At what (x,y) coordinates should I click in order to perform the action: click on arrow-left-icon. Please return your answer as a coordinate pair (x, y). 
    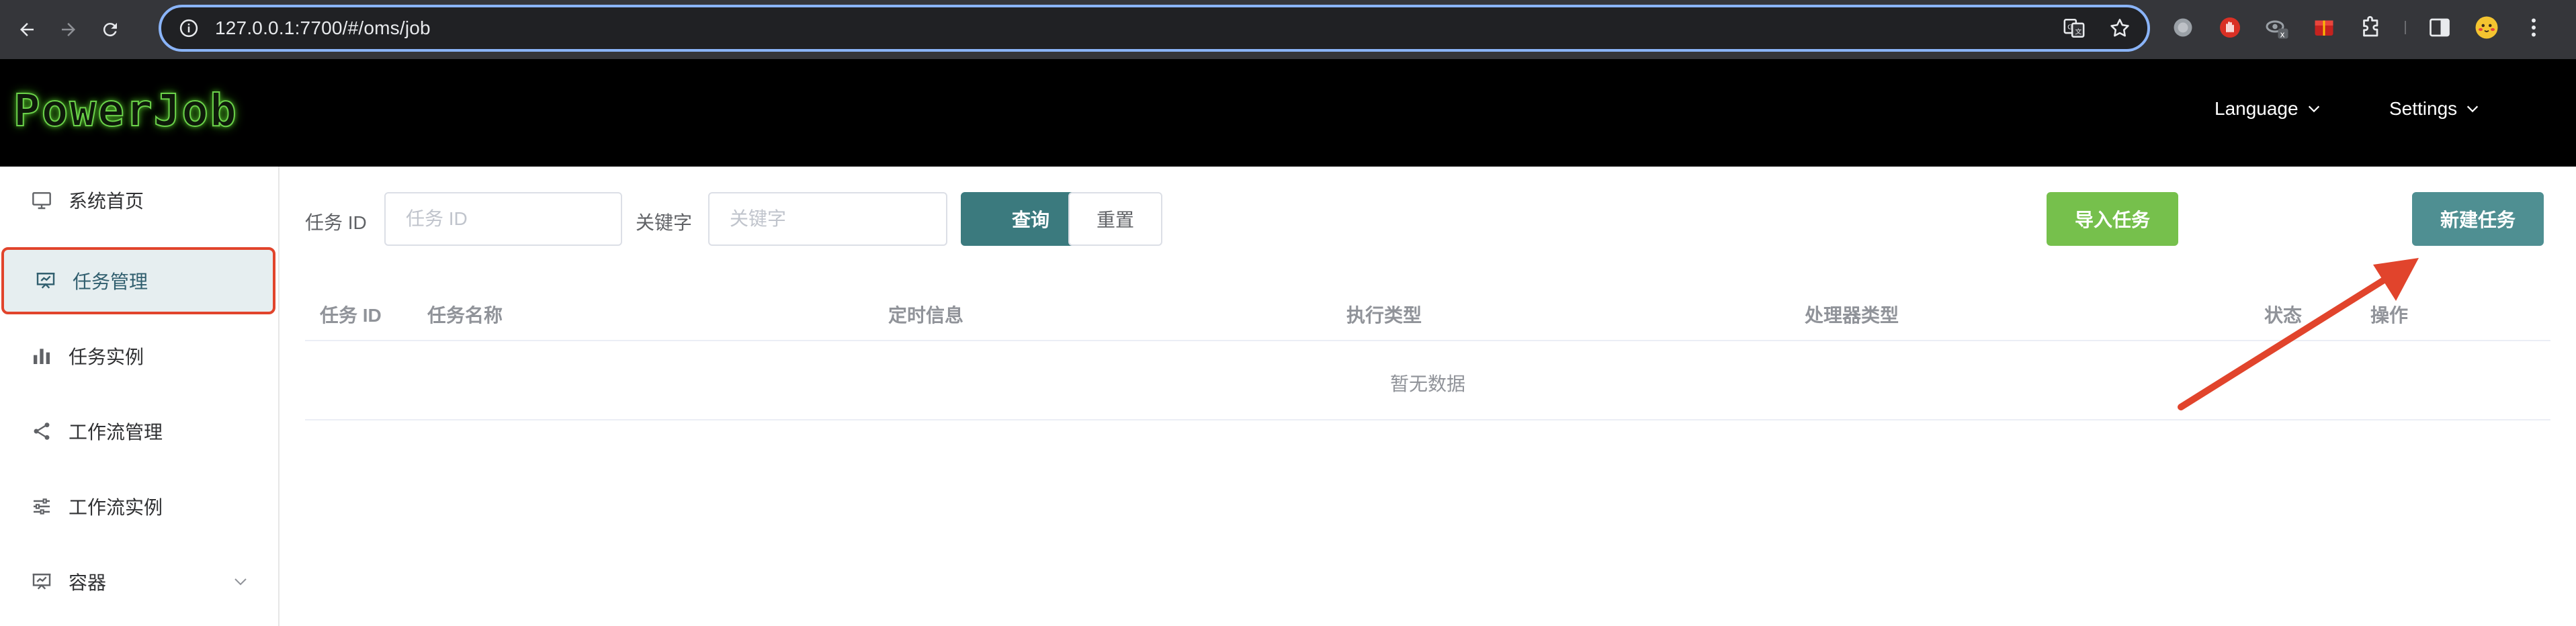
    Looking at the image, I should click on (27, 30).